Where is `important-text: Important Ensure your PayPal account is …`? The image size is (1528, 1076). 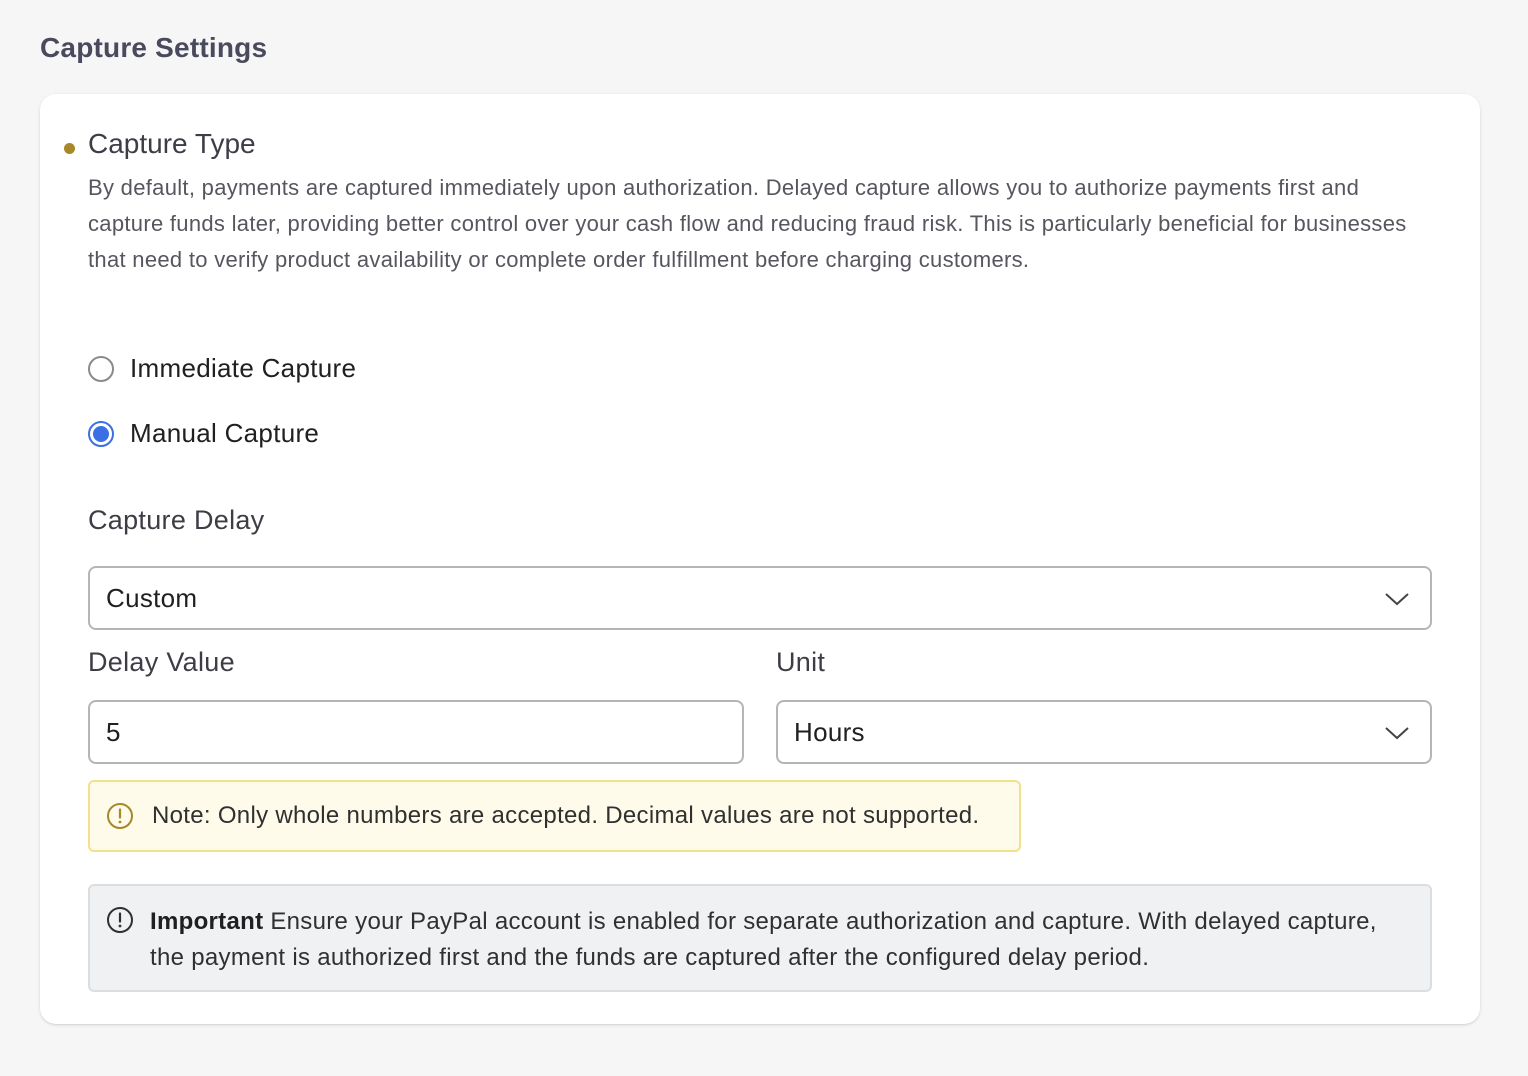 important-text: Important Ensure your PayPal account is … is located at coordinates (780, 940).